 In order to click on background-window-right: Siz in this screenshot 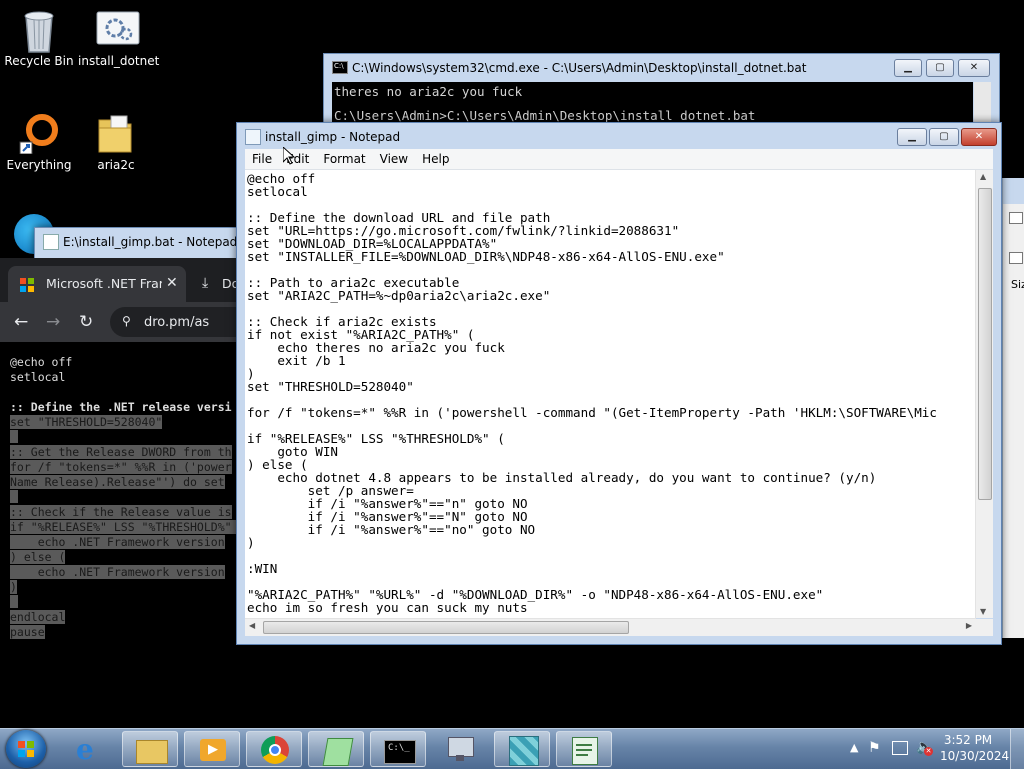, I will do `click(1013, 408)`.